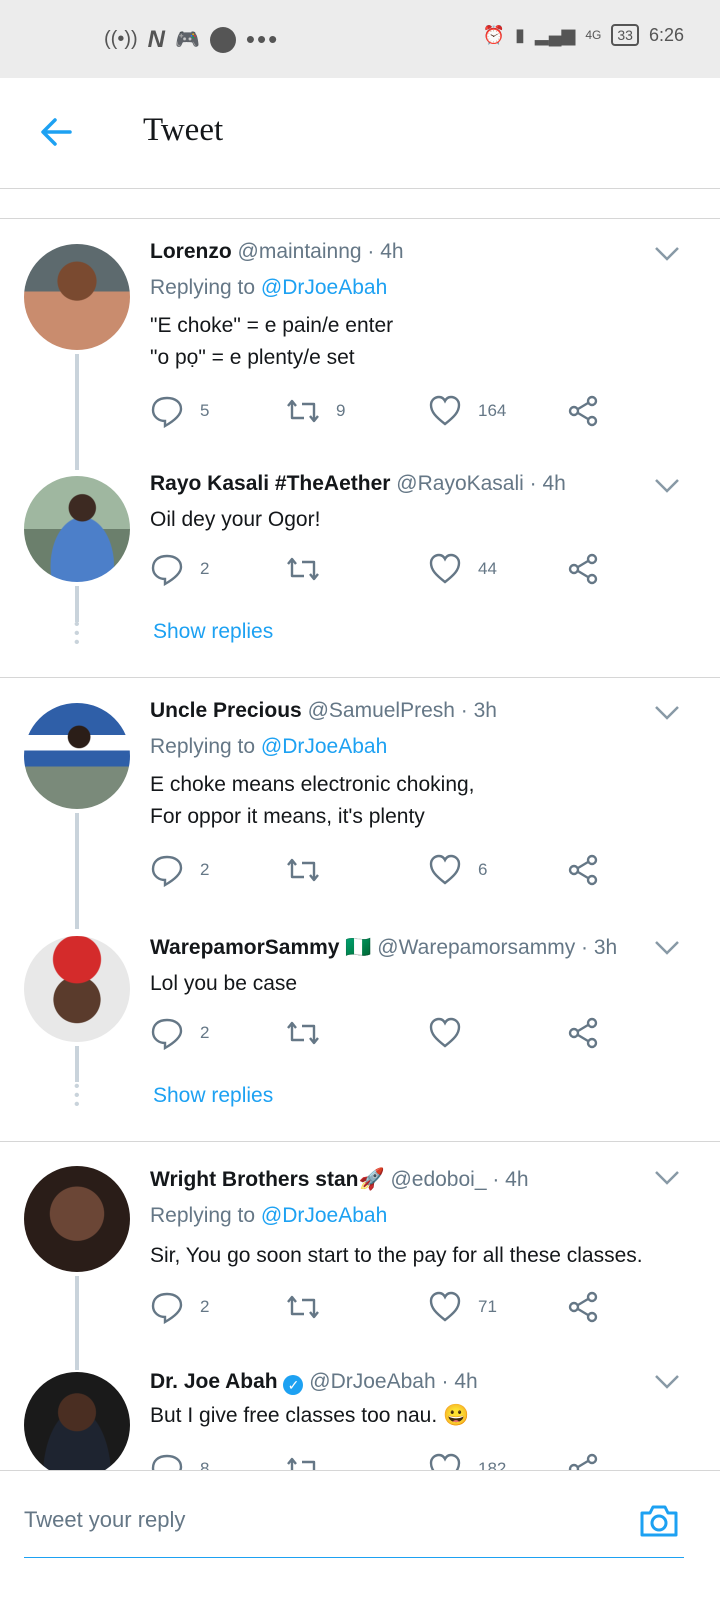 The height and width of the screenshot is (1601, 720). What do you see at coordinates (462, 1307) in the screenshot?
I see `like-button: 71` at bounding box center [462, 1307].